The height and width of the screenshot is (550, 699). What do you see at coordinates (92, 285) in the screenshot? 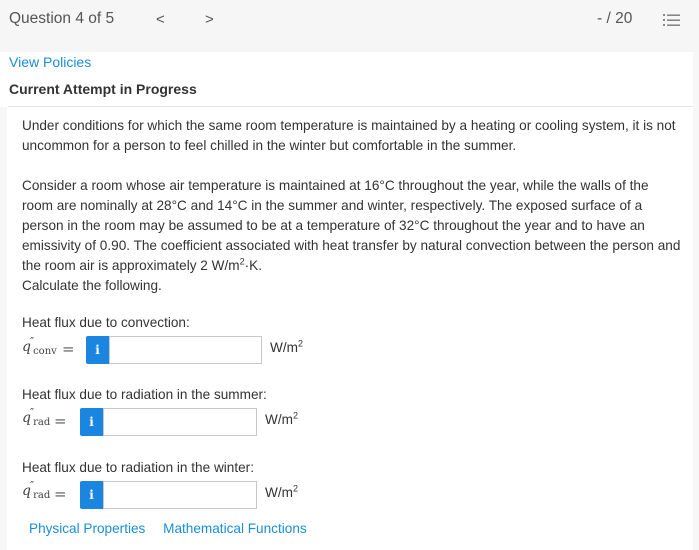
I see `instruction: Calculate the following.` at bounding box center [92, 285].